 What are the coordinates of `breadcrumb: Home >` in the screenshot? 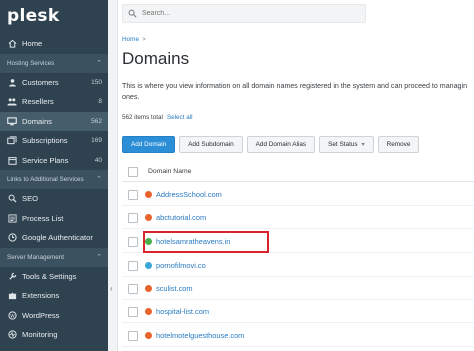 It's located at (134, 39).